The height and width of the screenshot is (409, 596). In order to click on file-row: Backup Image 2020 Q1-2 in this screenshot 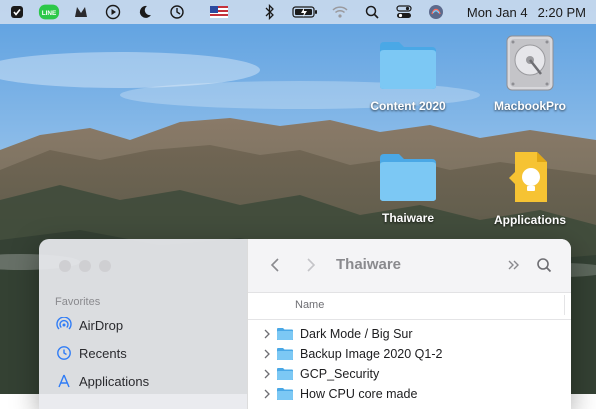, I will do `click(409, 354)`.